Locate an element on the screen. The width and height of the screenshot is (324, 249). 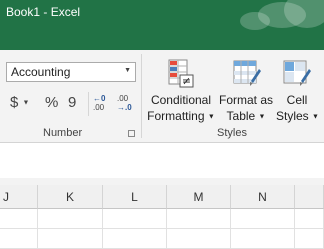
column-header-j: J is located at coordinates (19, 197).